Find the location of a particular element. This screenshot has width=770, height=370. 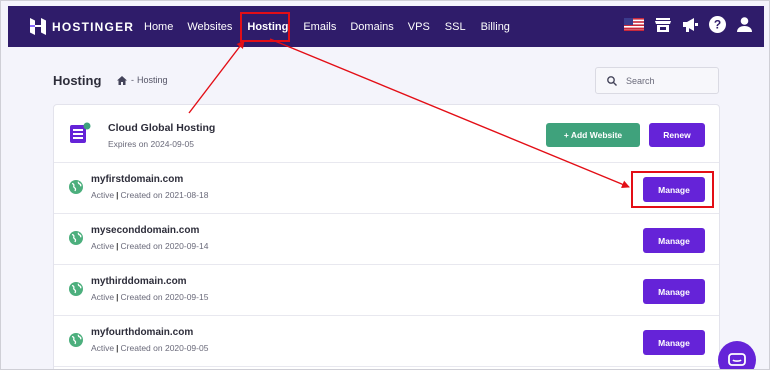

chat-icon is located at coordinates (737, 359).